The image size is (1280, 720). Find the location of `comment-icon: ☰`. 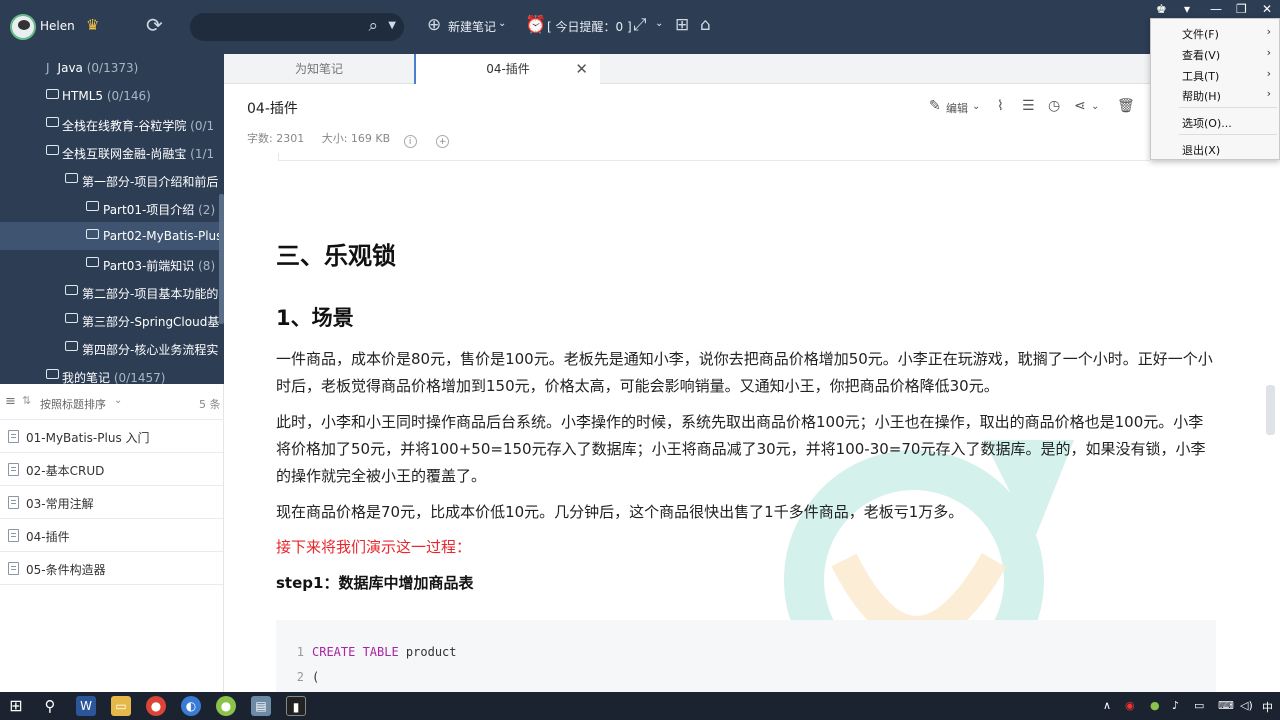

comment-icon: ☰ is located at coordinates (1028, 106).